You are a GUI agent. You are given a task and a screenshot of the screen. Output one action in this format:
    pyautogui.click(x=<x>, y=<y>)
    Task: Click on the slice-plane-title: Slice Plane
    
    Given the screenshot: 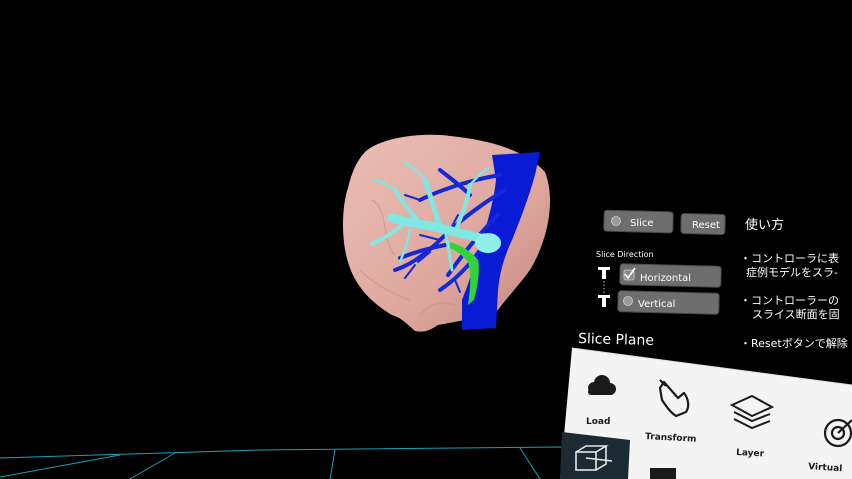 What is the action you would take?
    pyautogui.click(x=616, y=340)
    